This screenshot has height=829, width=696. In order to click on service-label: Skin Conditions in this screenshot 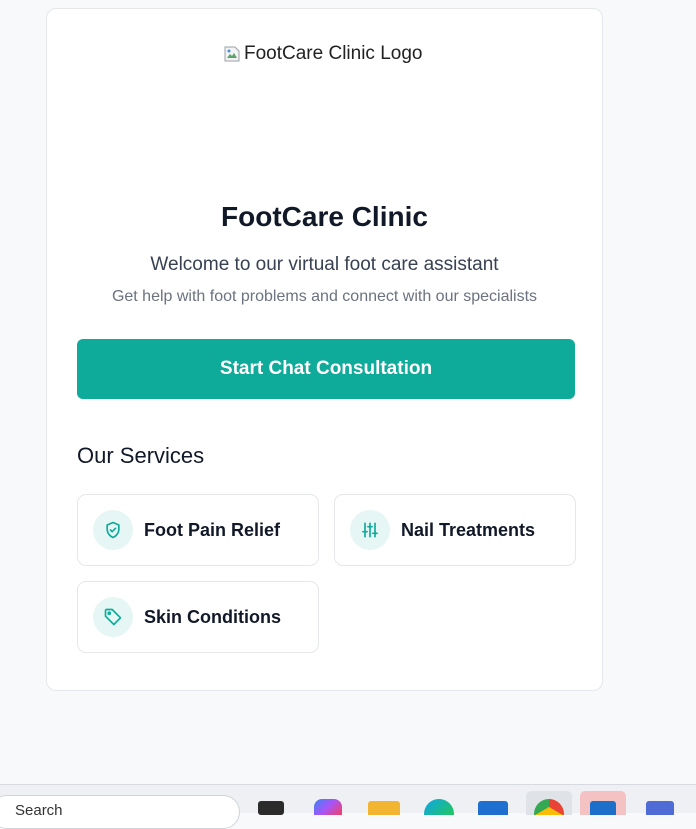, I will do `click(212, 616)`.